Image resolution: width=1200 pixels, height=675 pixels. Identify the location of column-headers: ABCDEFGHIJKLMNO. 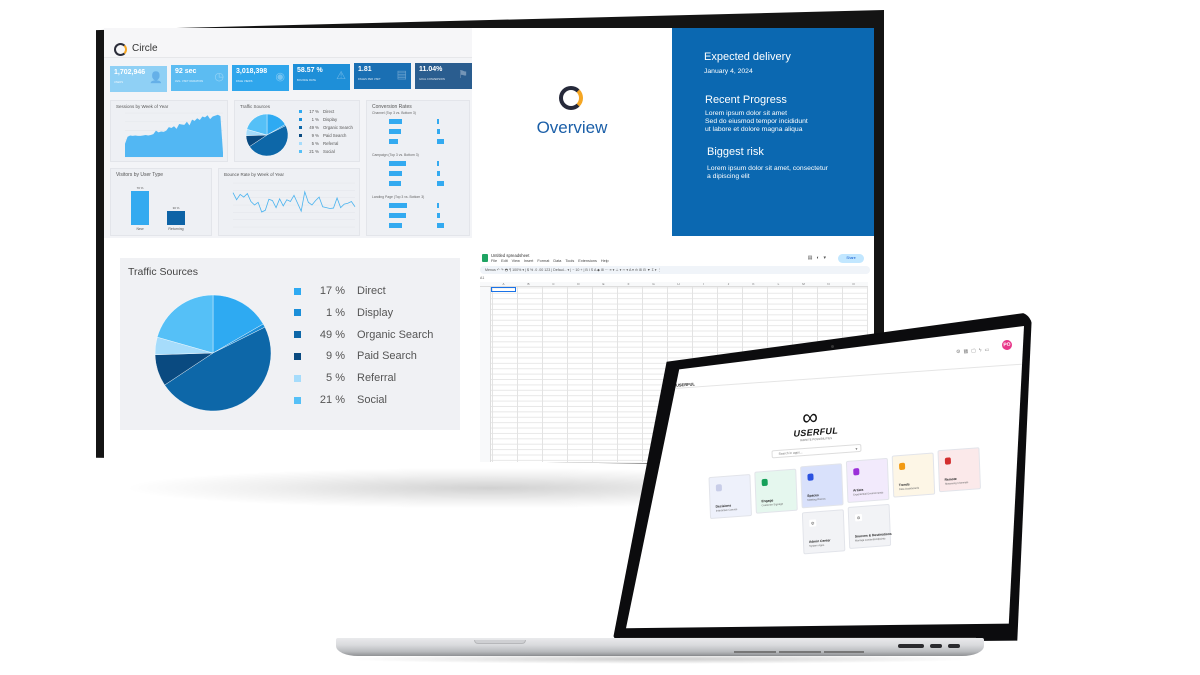
(674, 284).